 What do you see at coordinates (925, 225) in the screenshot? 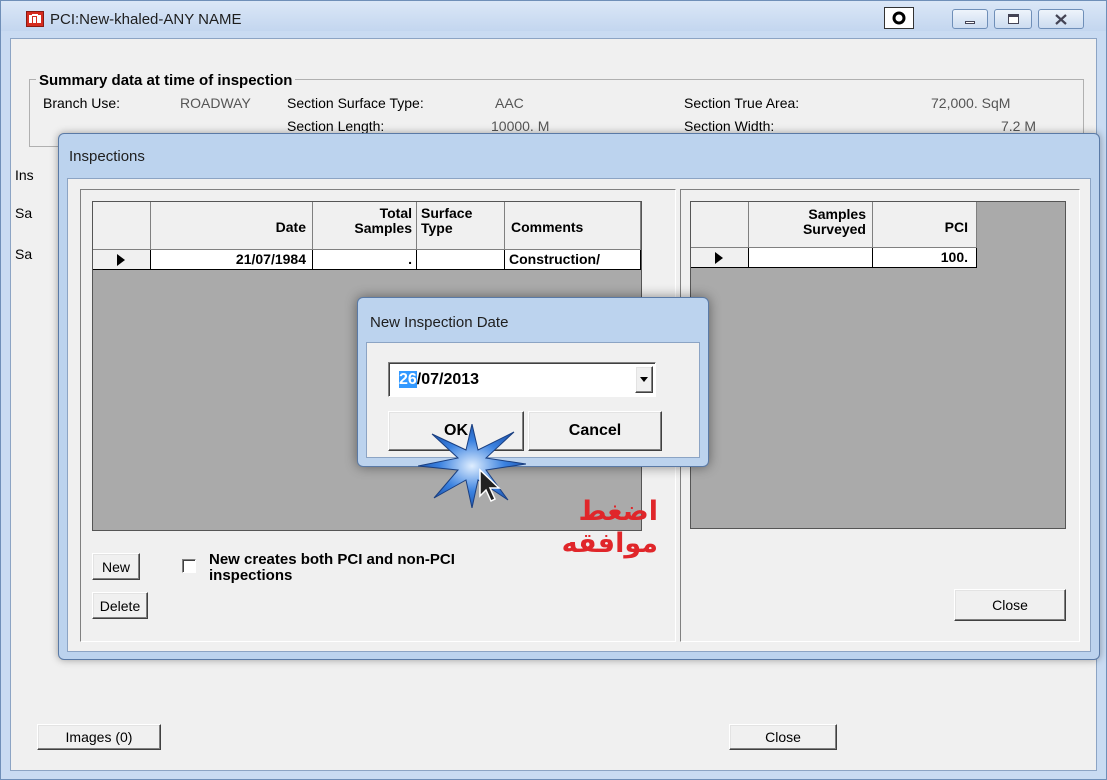
I see `header-pci: PCI` at bounding box center [925, 225].